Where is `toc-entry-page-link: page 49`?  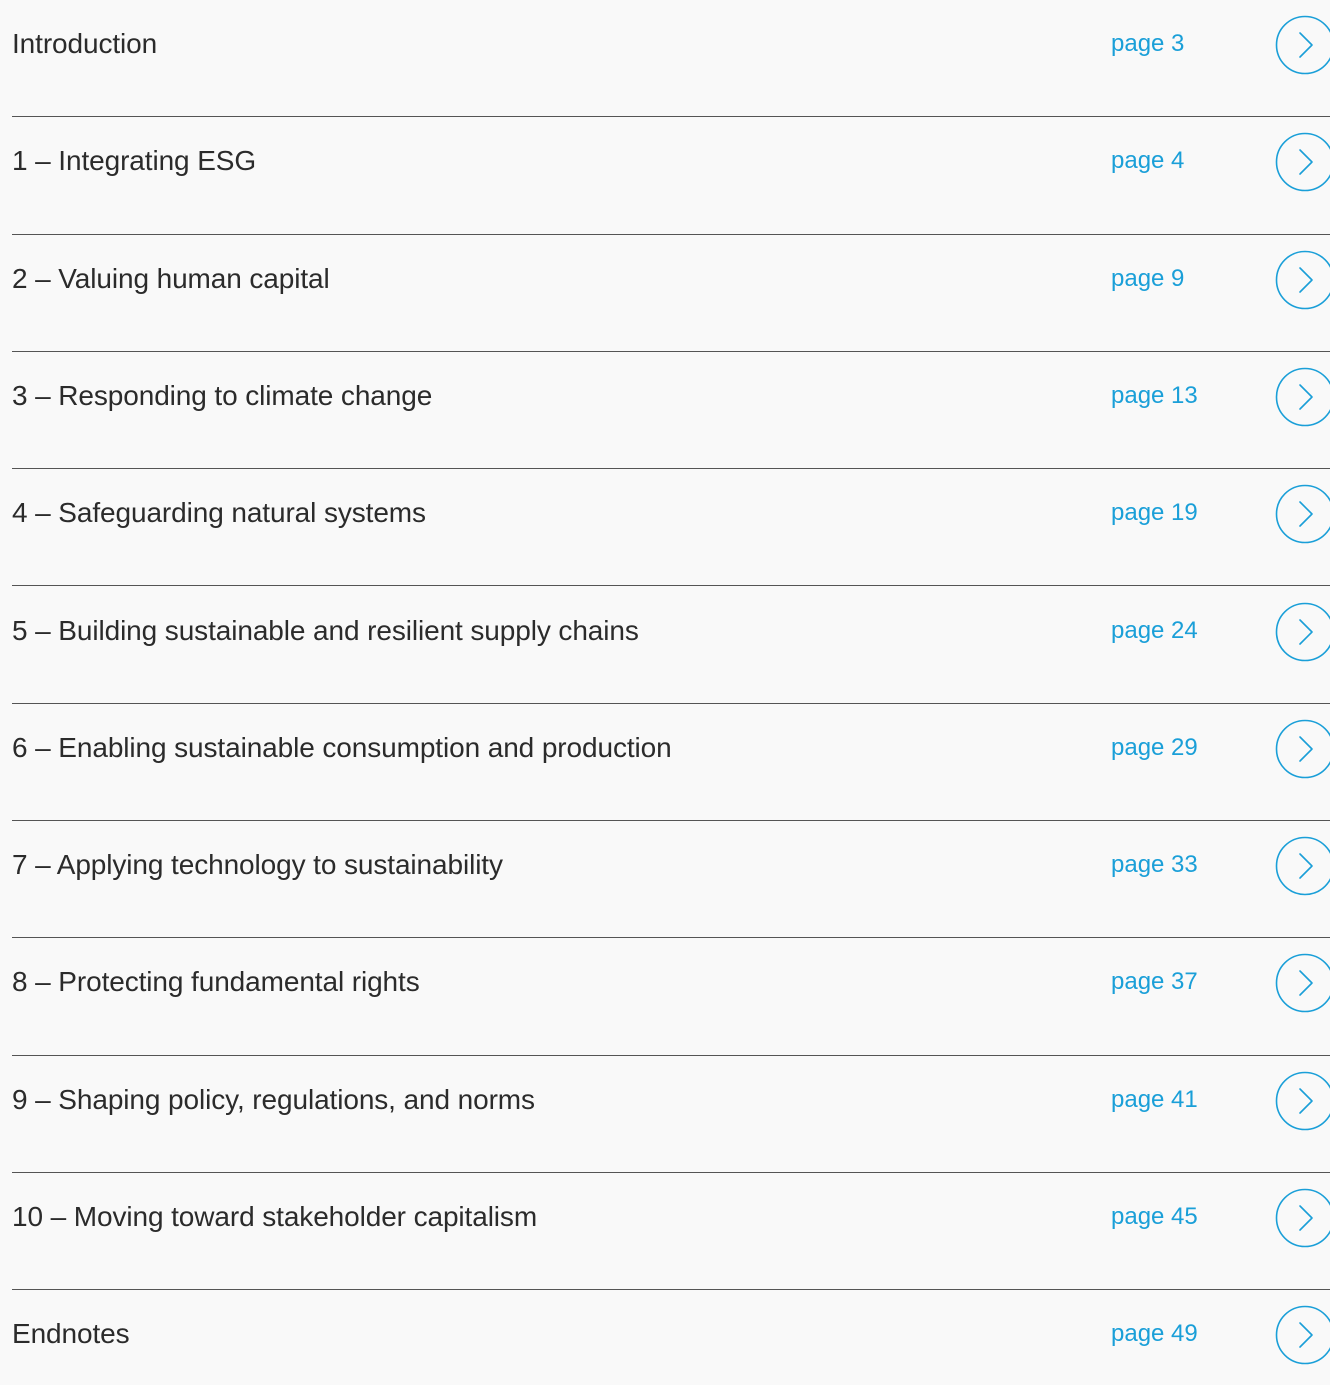 toc-entry-page-link: page 49 is located at coordinates (1154, 1334).